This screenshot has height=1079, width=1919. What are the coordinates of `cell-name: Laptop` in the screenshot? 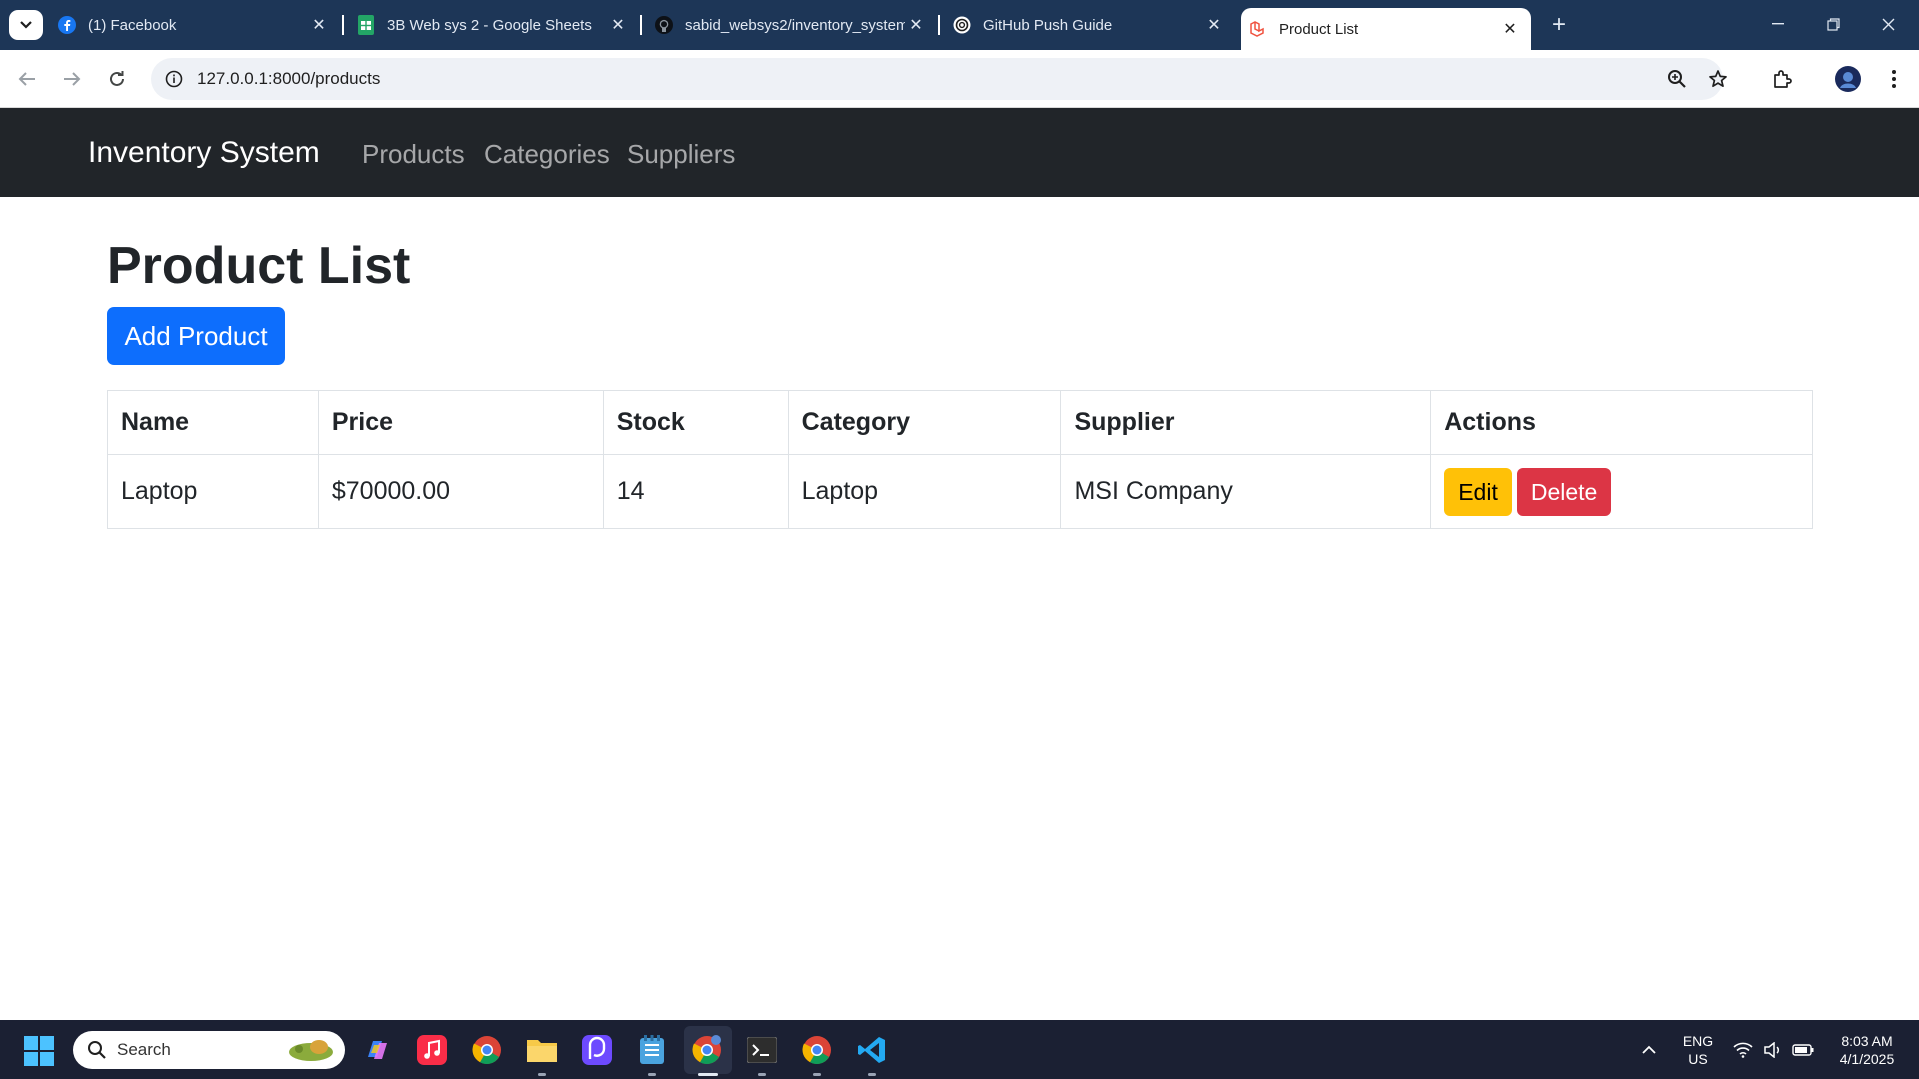 It's located at (213, 491).